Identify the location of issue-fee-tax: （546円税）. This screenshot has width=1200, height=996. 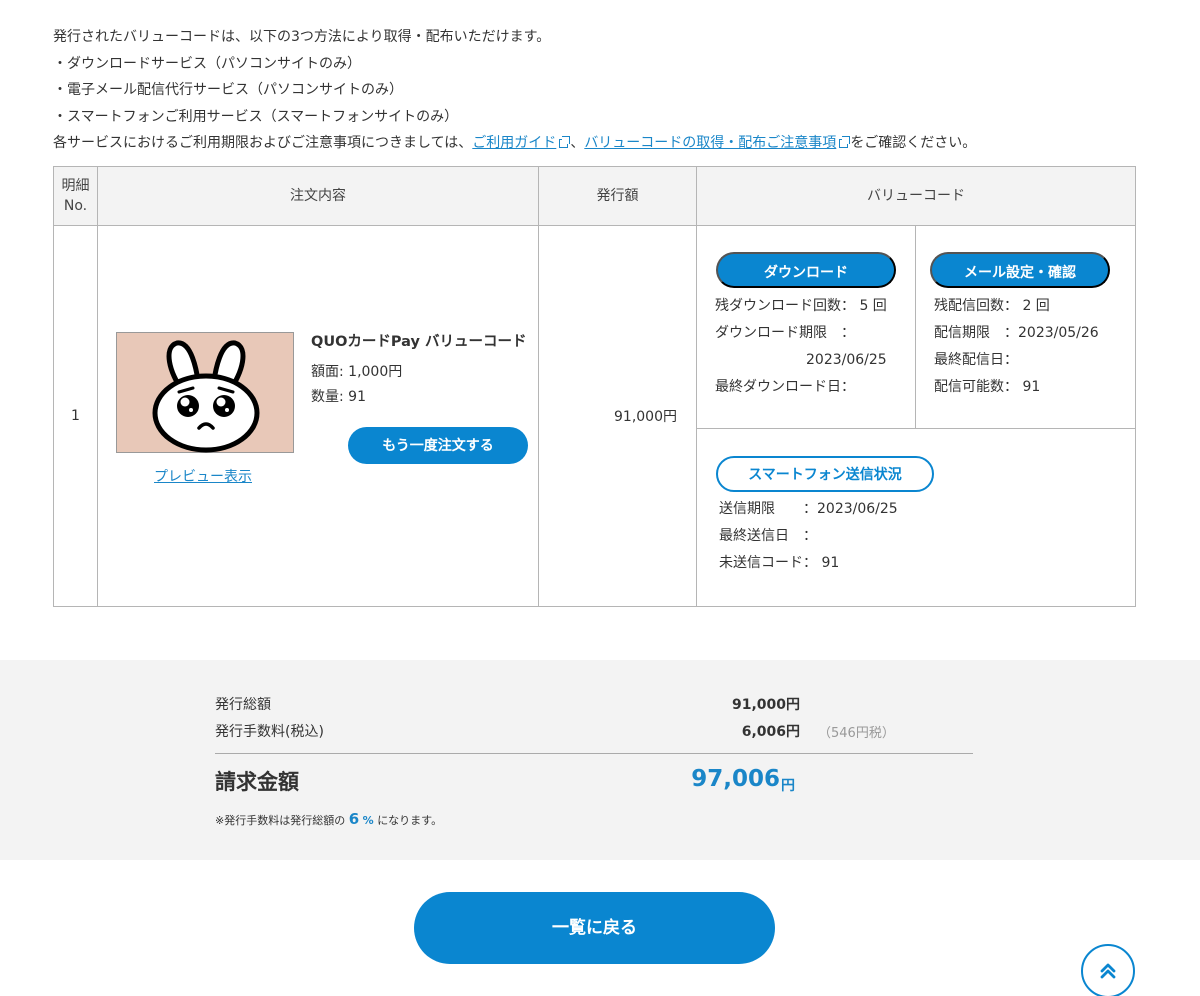
(856, 733).